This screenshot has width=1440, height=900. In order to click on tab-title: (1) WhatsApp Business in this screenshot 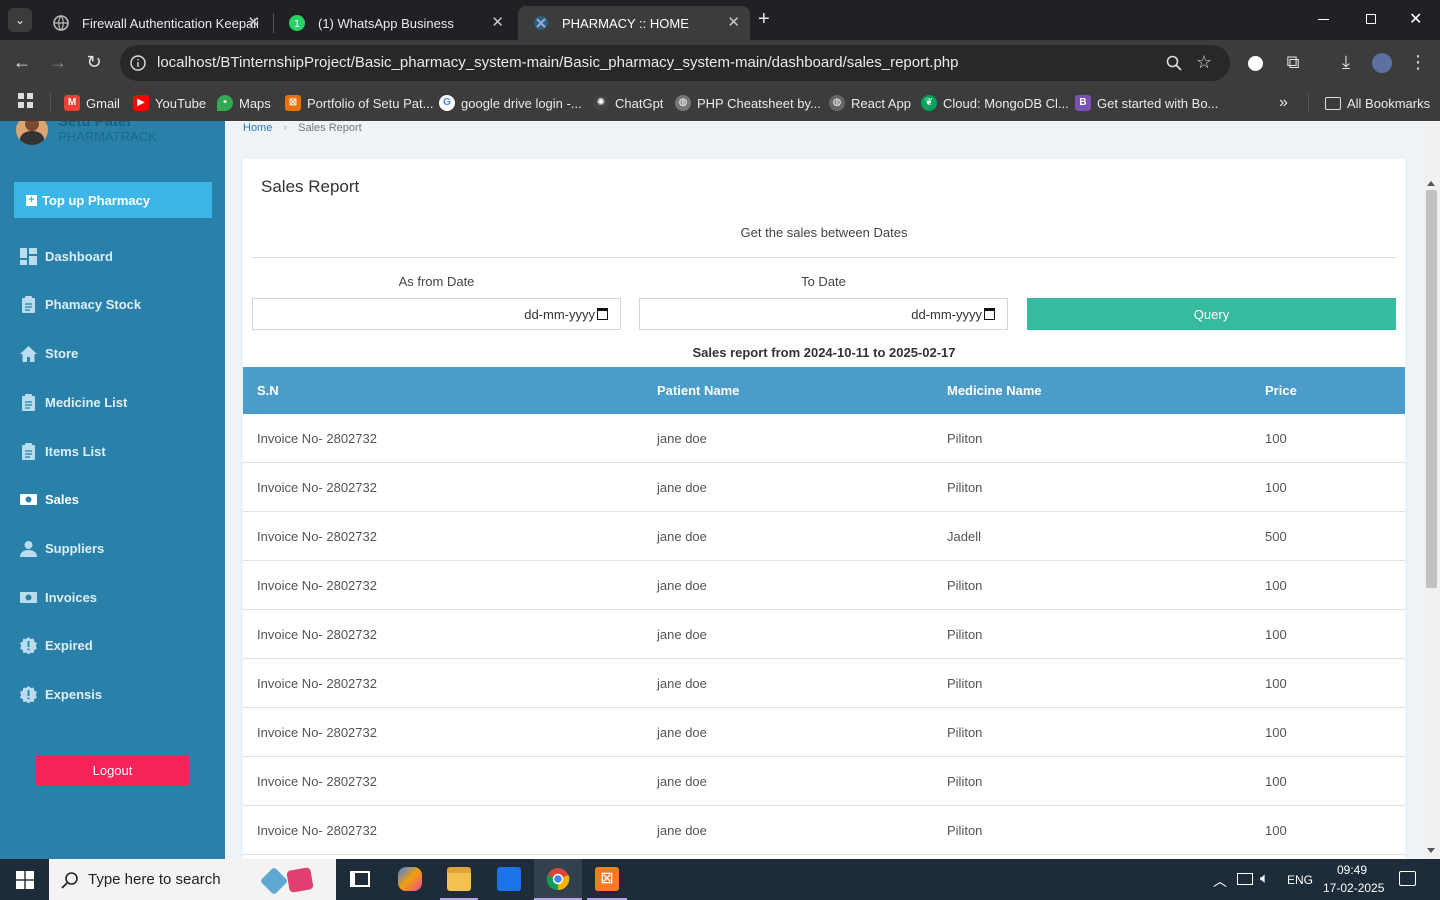, I will do `click(386, 23)`.